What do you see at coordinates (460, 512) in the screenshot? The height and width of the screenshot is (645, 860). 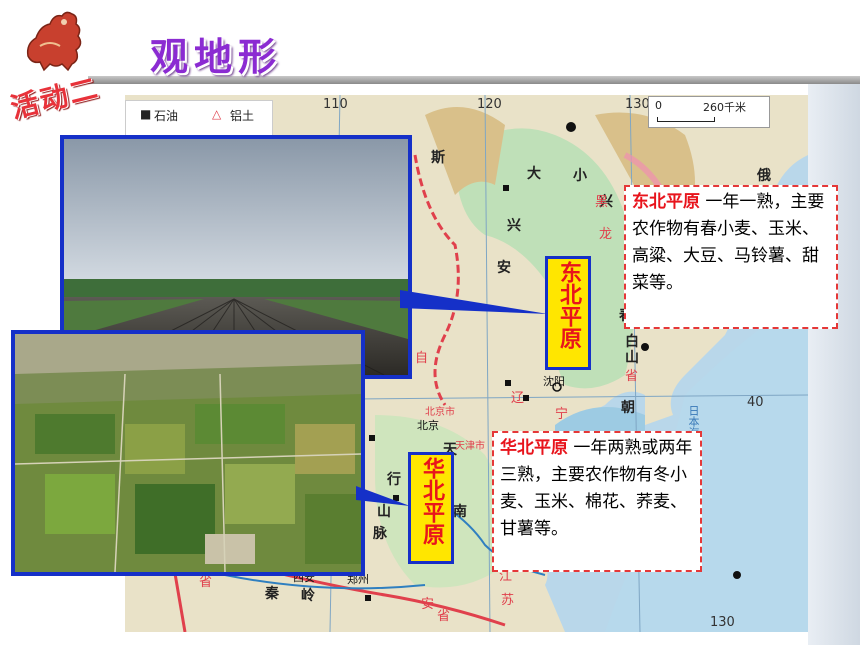 I see `map-label-nan: 南` at bounding box center [460, 512].